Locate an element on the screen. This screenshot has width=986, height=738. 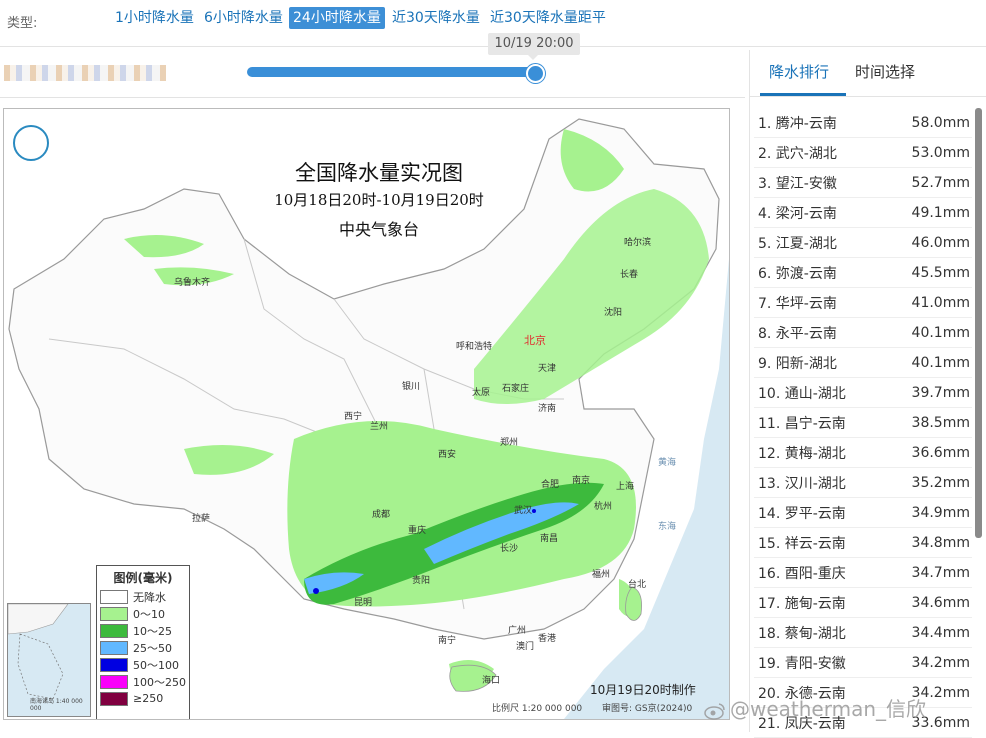
ranking-row: 15. 祥云-云南 34.8mm is located at coordinates (863, 543).